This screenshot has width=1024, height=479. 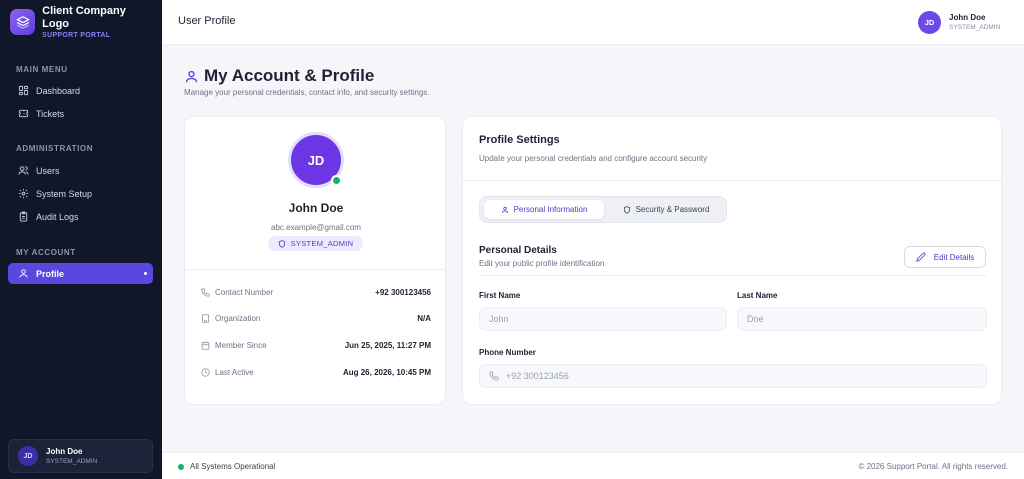 What do you see at coordinates (672, 209) in the screenshot?
I see `tab-label: Security & Password` at bounding box center [672, 209].